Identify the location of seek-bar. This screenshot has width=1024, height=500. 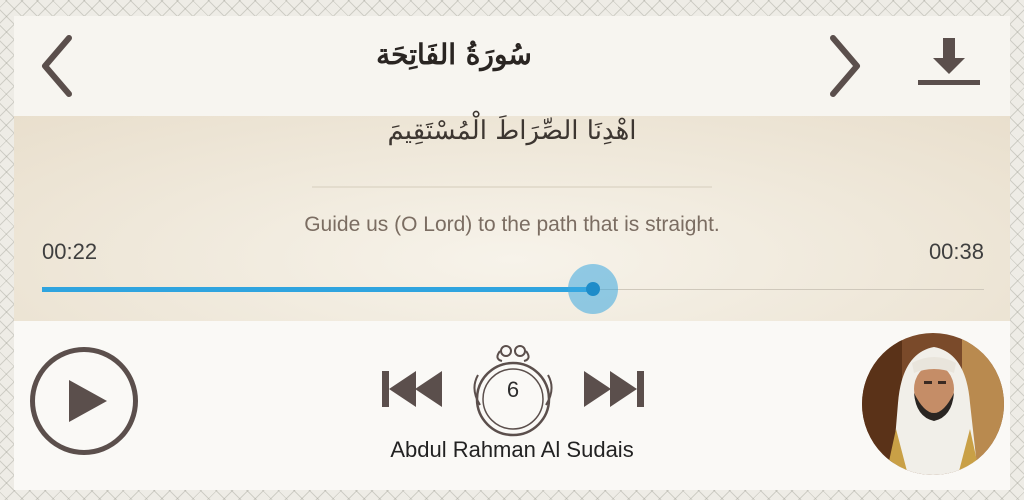
(513, 289).